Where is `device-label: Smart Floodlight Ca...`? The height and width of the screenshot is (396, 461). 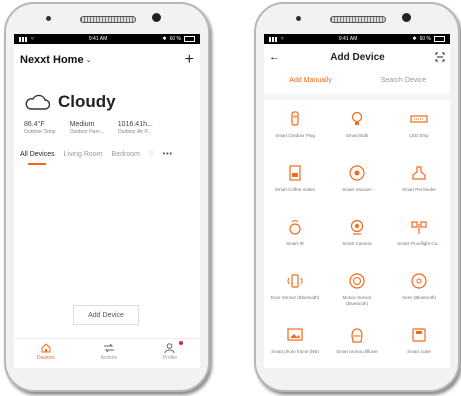 device-label: Smart Floodlight Ca... is located at coordinates (419, 243).